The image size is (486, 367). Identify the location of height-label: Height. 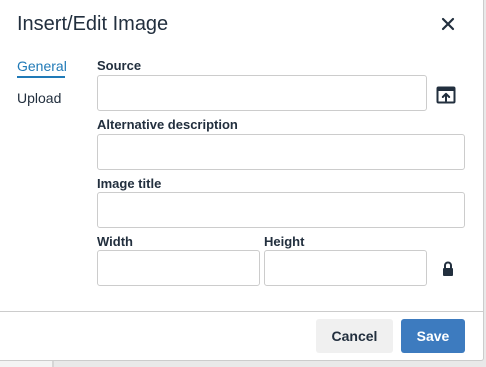
(284, 241).